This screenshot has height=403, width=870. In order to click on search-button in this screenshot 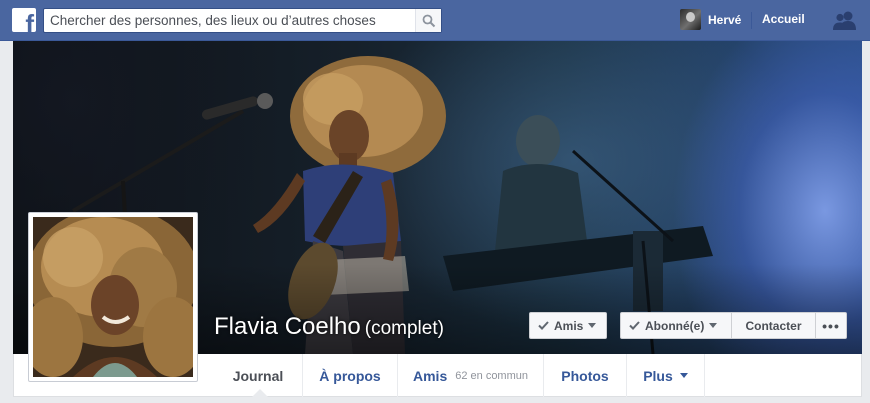, I will do `click(428, 20)`.